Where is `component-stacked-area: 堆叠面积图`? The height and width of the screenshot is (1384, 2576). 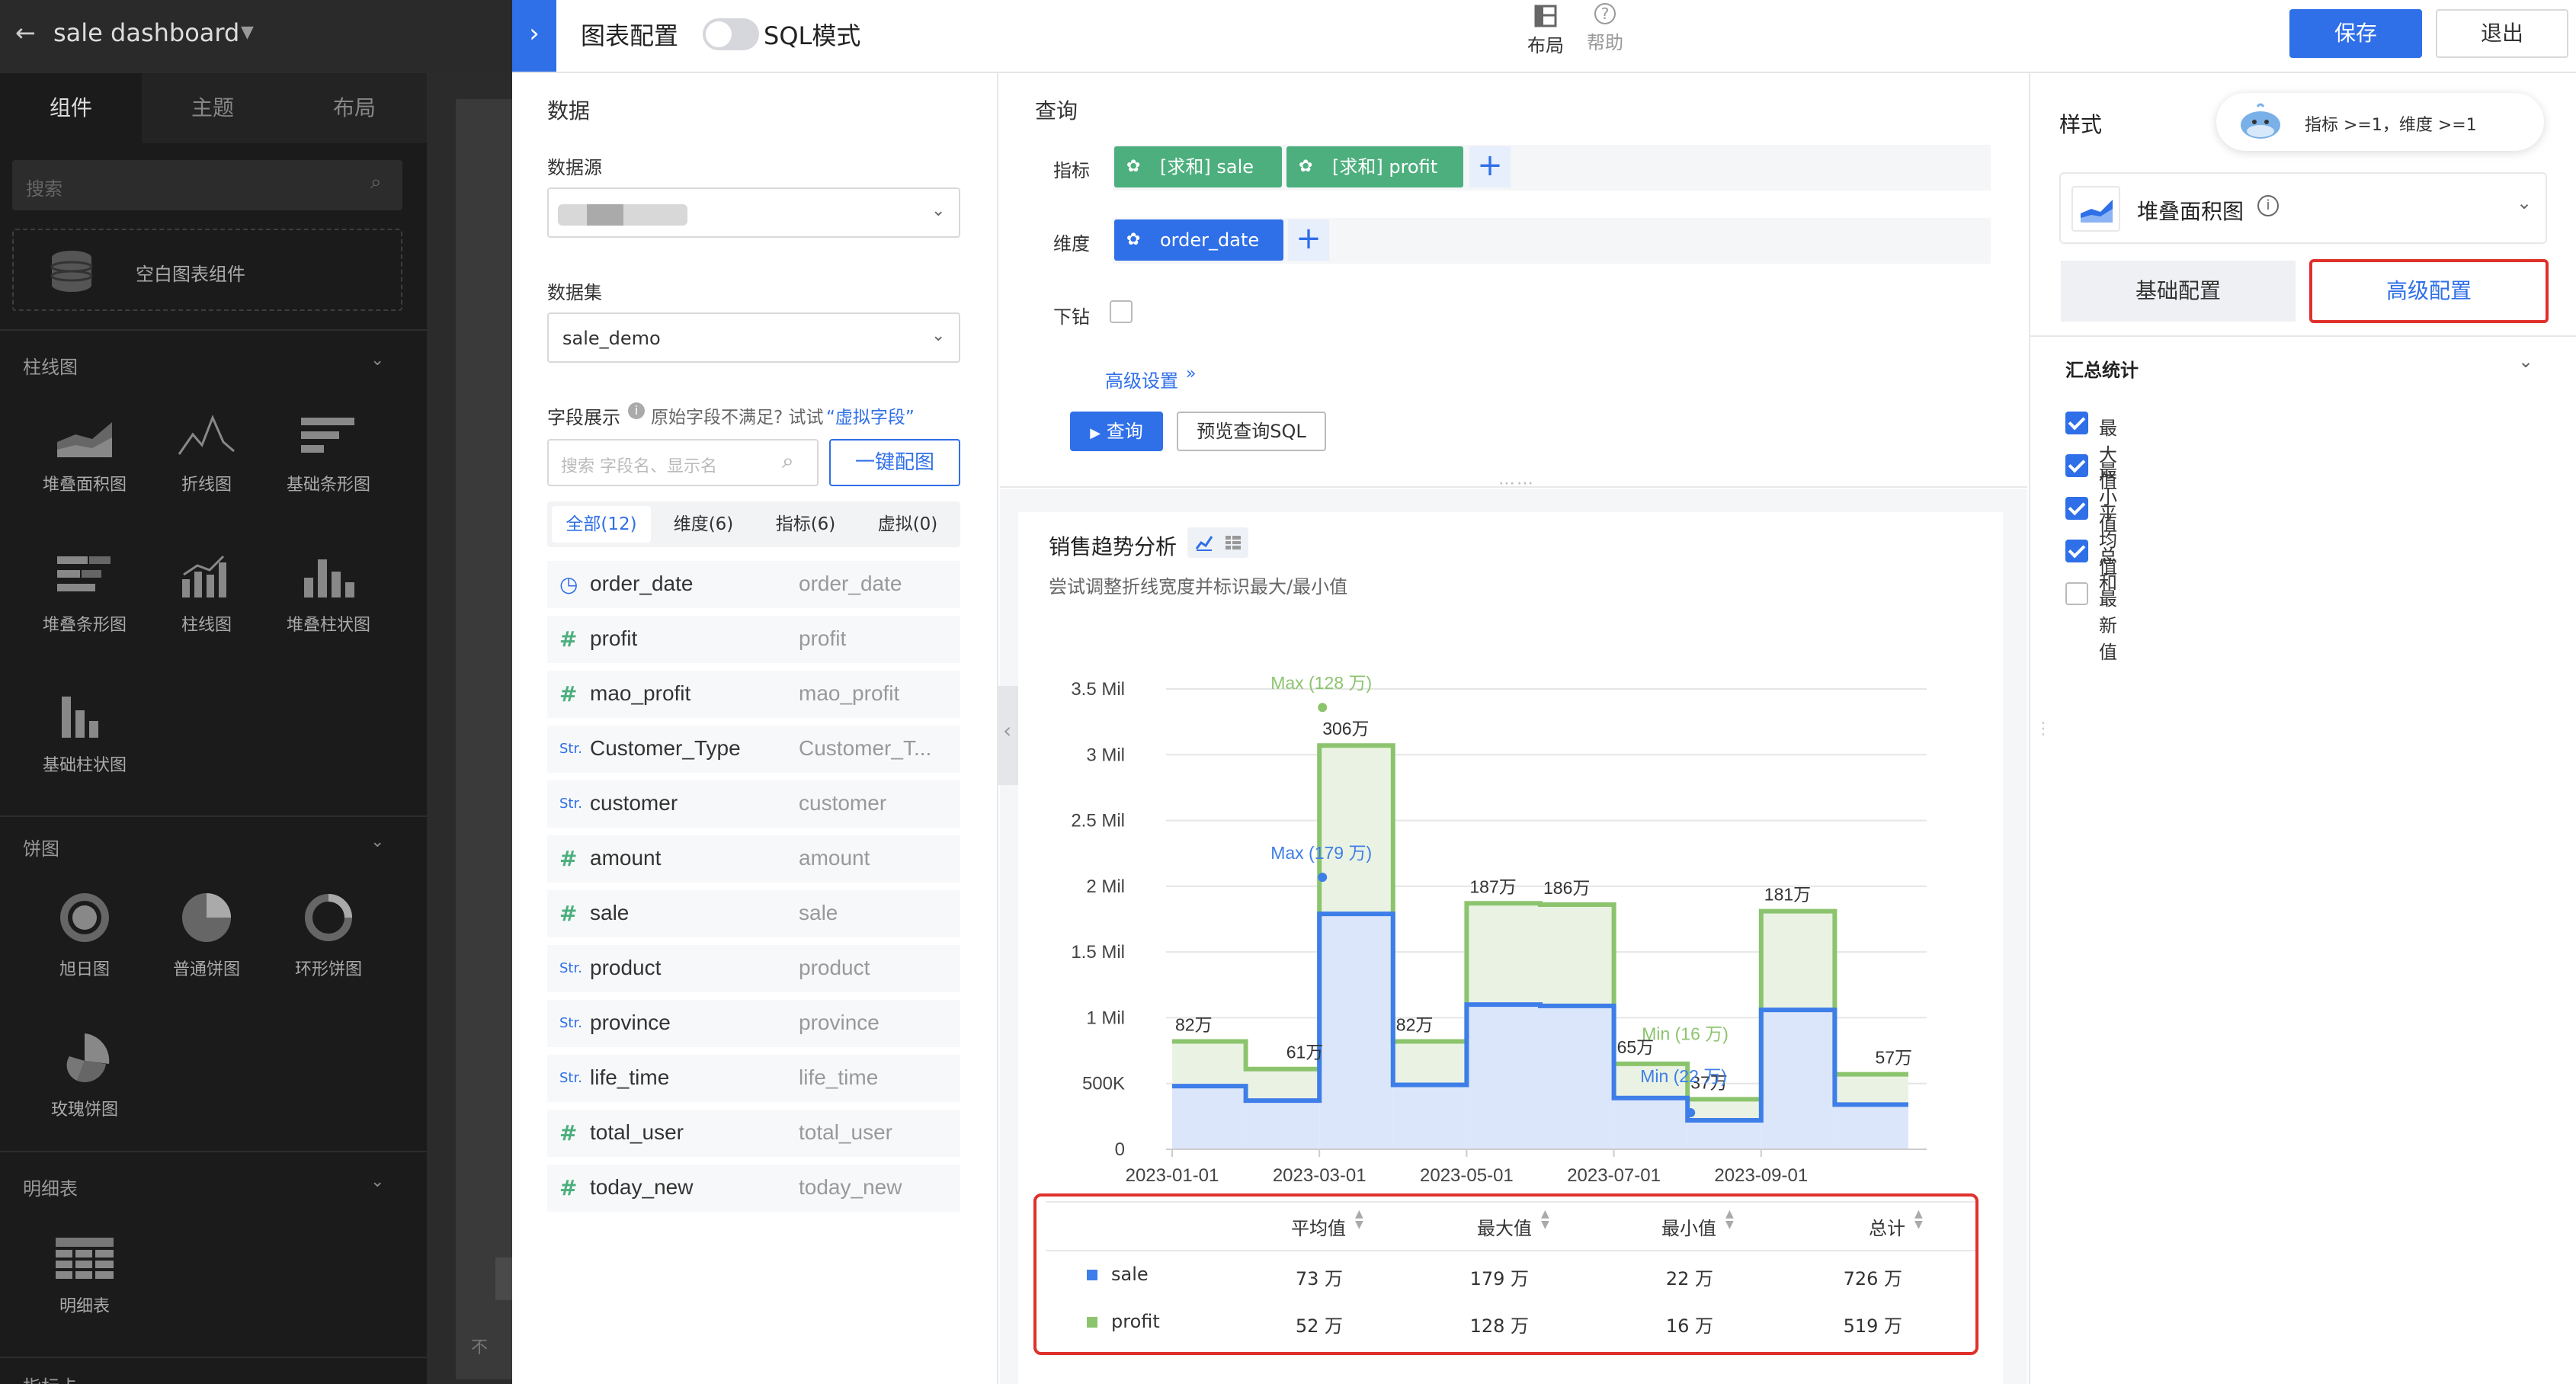 component-stacked-area: 堆叠面积图 is located at coordinates (84, 453).